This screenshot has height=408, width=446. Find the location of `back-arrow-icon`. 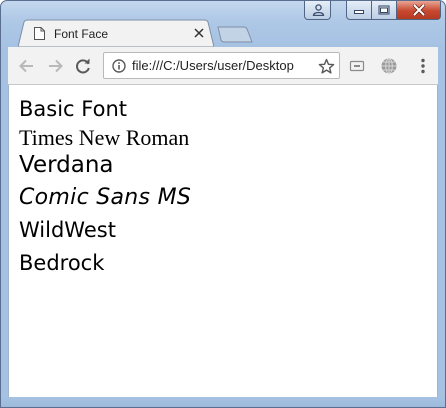

back-arrow-icon is located at coordinates (27, 66).